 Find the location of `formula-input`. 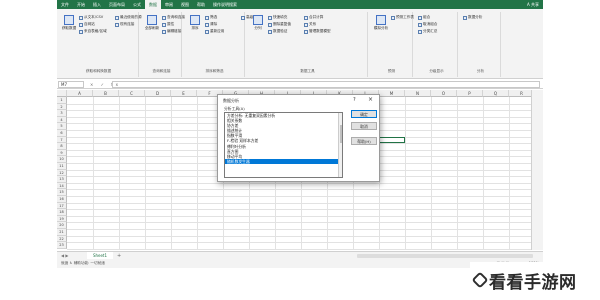

formula-input is located at coordinates (326, 84).